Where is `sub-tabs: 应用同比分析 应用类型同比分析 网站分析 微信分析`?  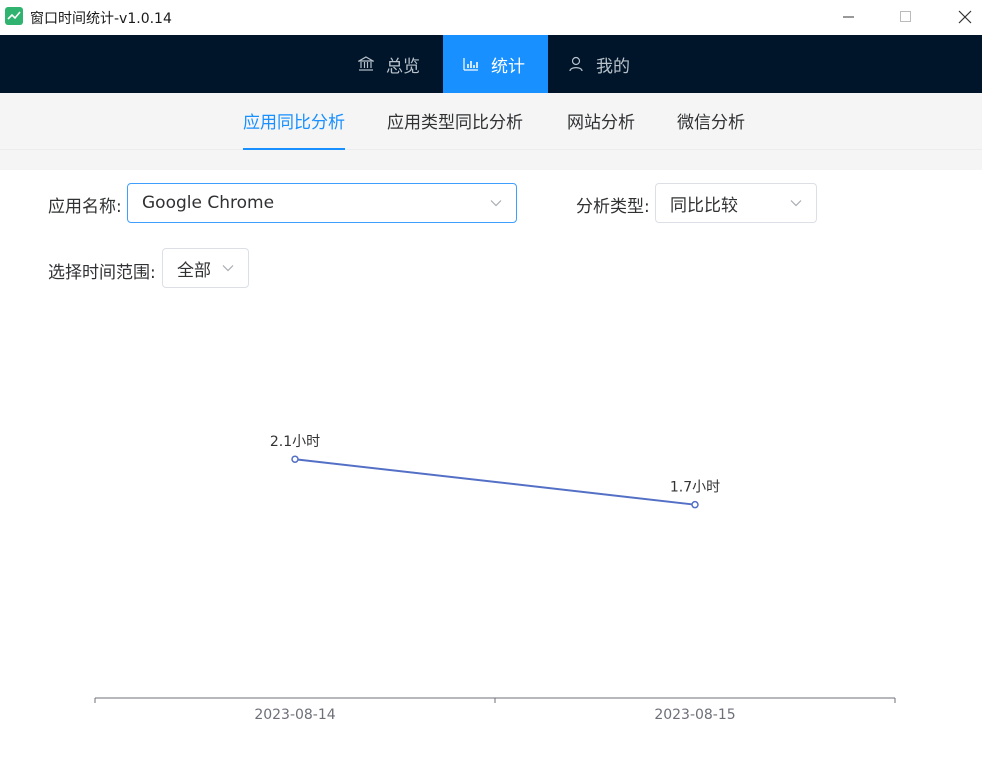
sub-tabs: 应用同比分析 应用类型同比分析 网站分析 微信分析 is located at coordinates (491, 121).